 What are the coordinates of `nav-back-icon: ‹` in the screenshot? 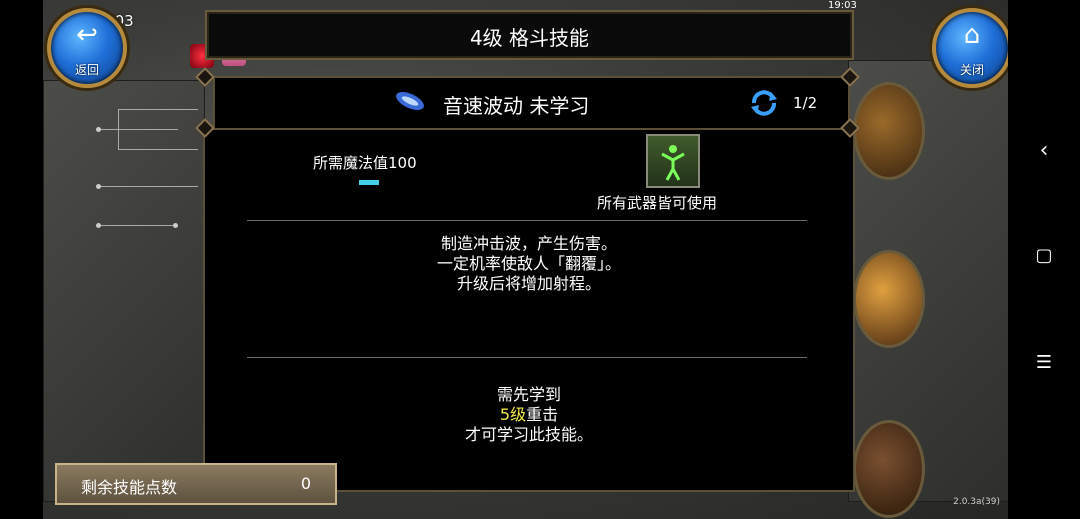 It's located at (1044, 150).